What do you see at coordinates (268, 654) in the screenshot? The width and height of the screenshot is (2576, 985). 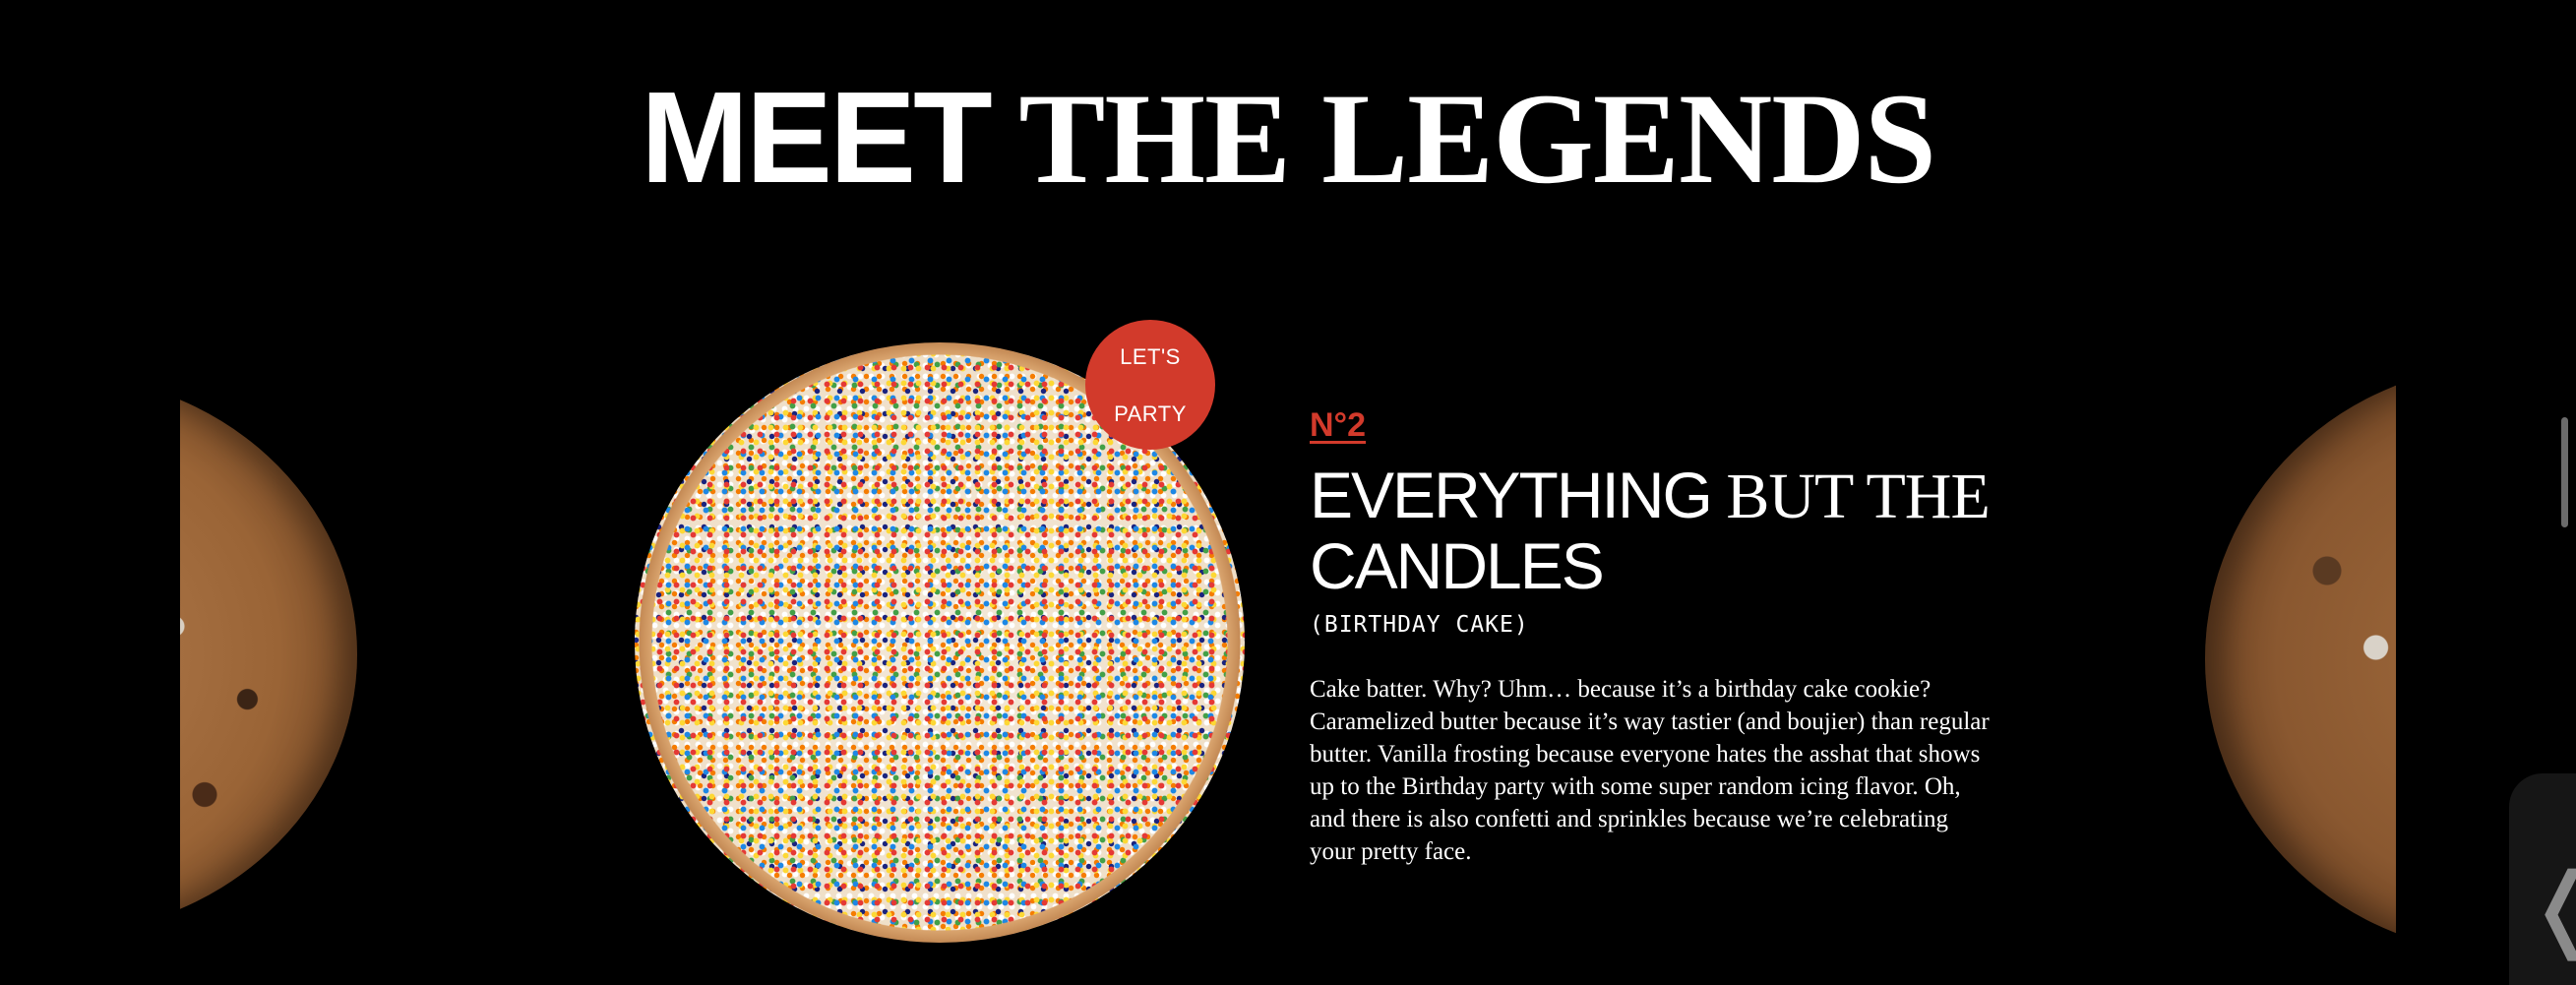 I see `previous-cookie-image` at bounding box center [268, 654].